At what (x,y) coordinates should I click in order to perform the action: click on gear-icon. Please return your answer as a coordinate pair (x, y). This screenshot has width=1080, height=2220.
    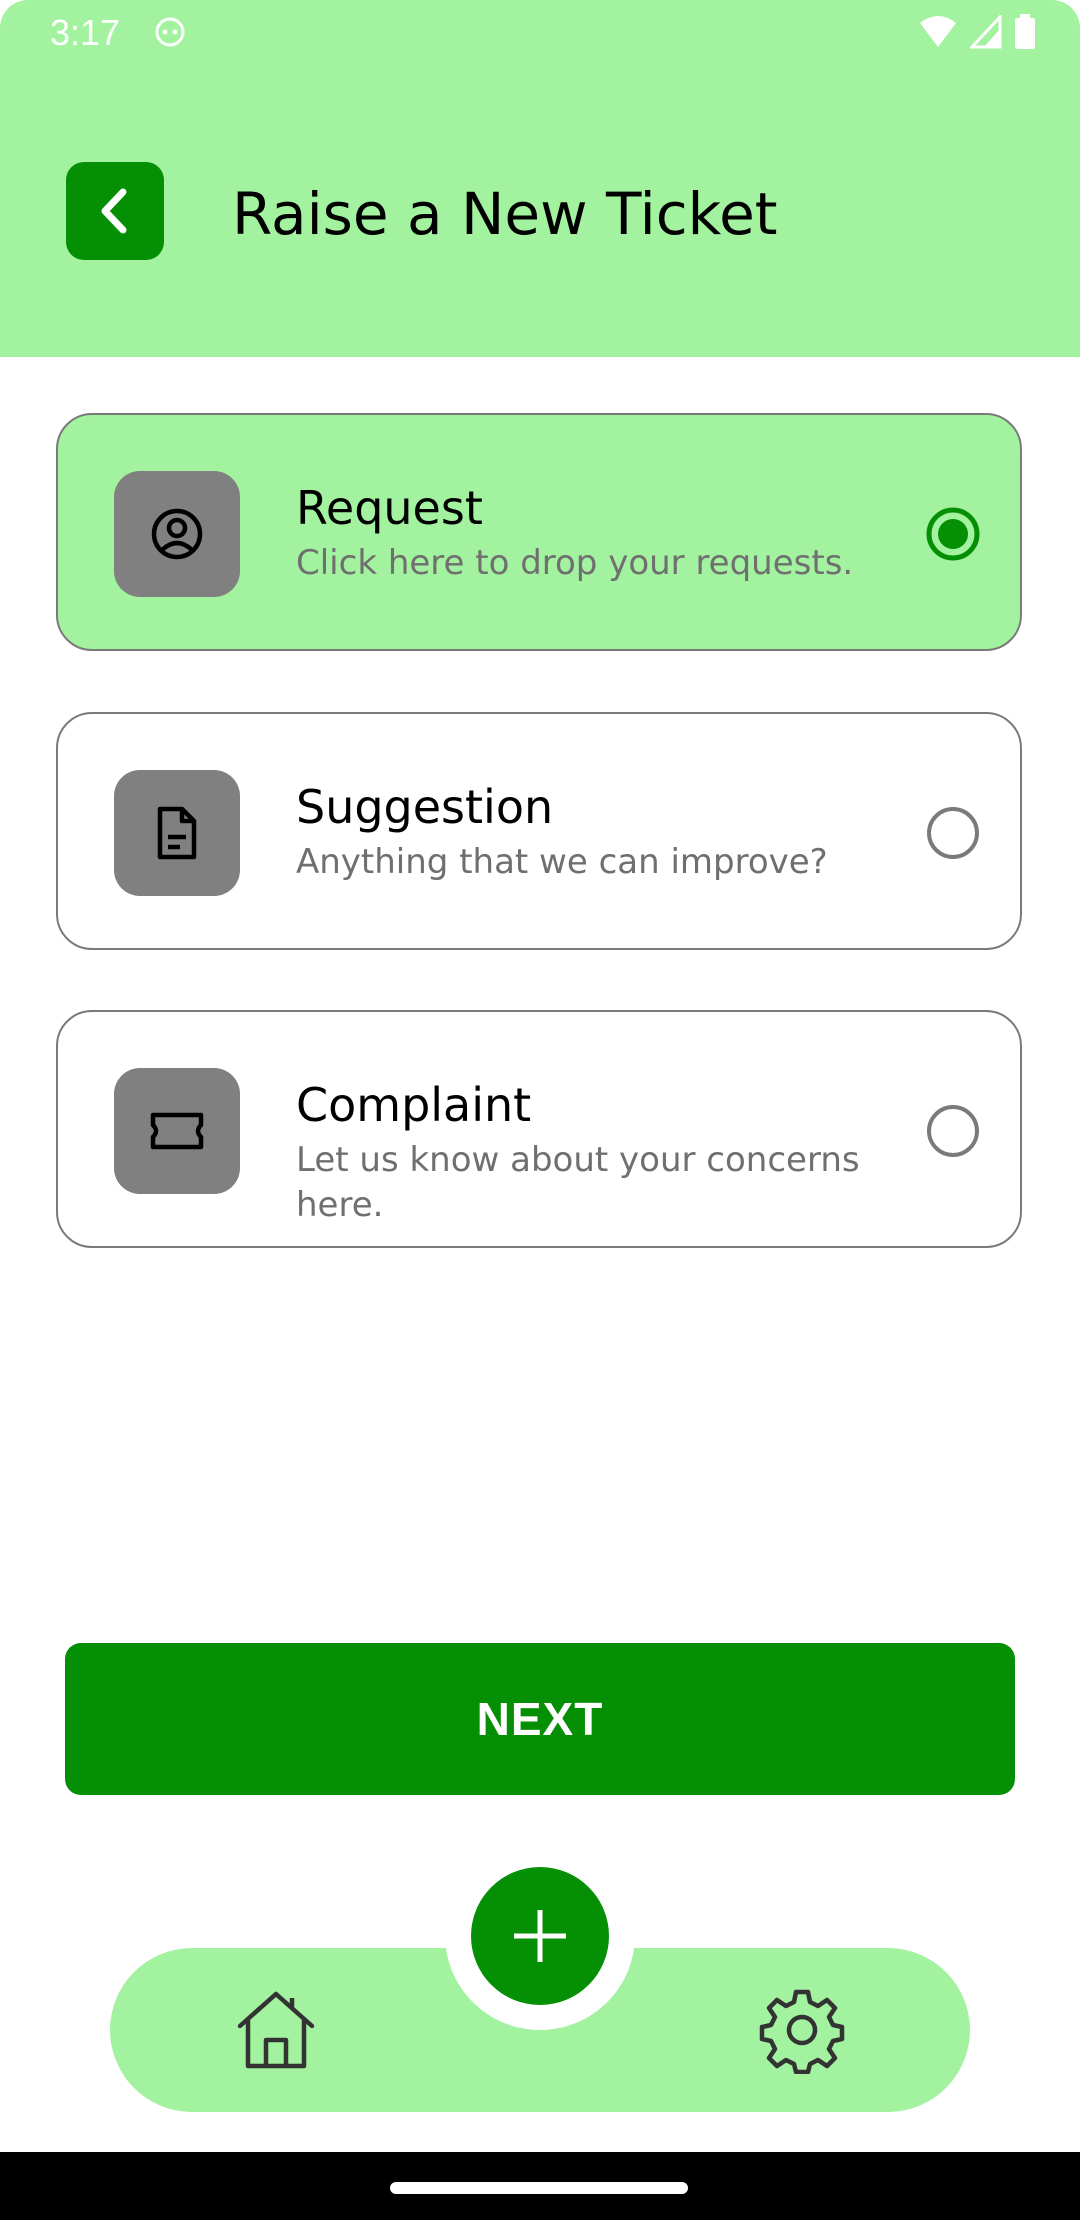
    Looking at the image, I should click on (802, 2030).